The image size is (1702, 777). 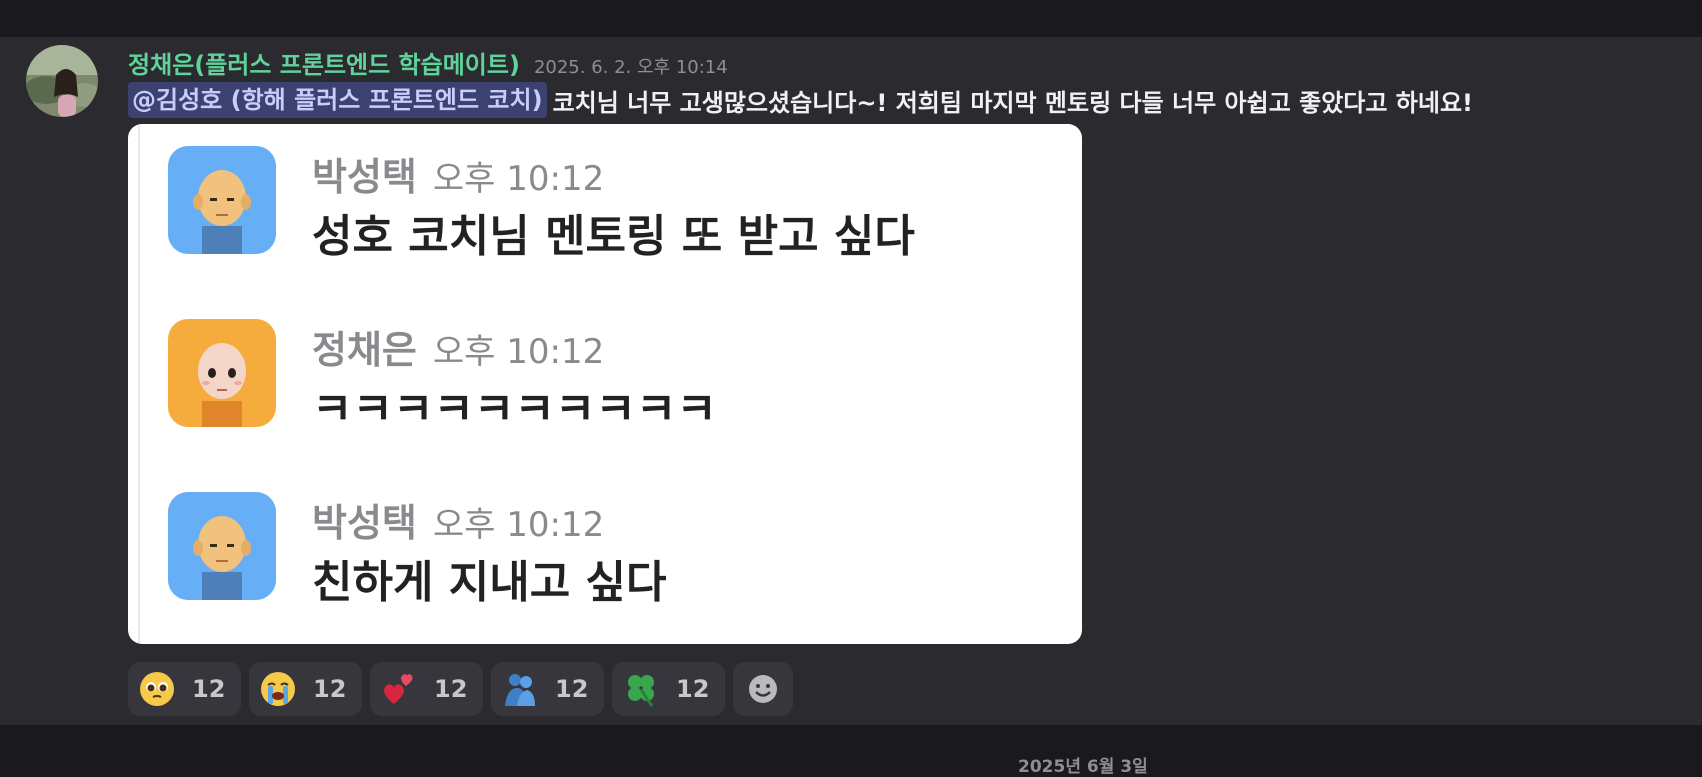 What do you see at coordinates (598, 204) in the screenshot?
I see `kakao-message: 박성택 오후 10:12 성호 코치님 멘토링 또 받고 싶다` at bounding box center [598, 204].